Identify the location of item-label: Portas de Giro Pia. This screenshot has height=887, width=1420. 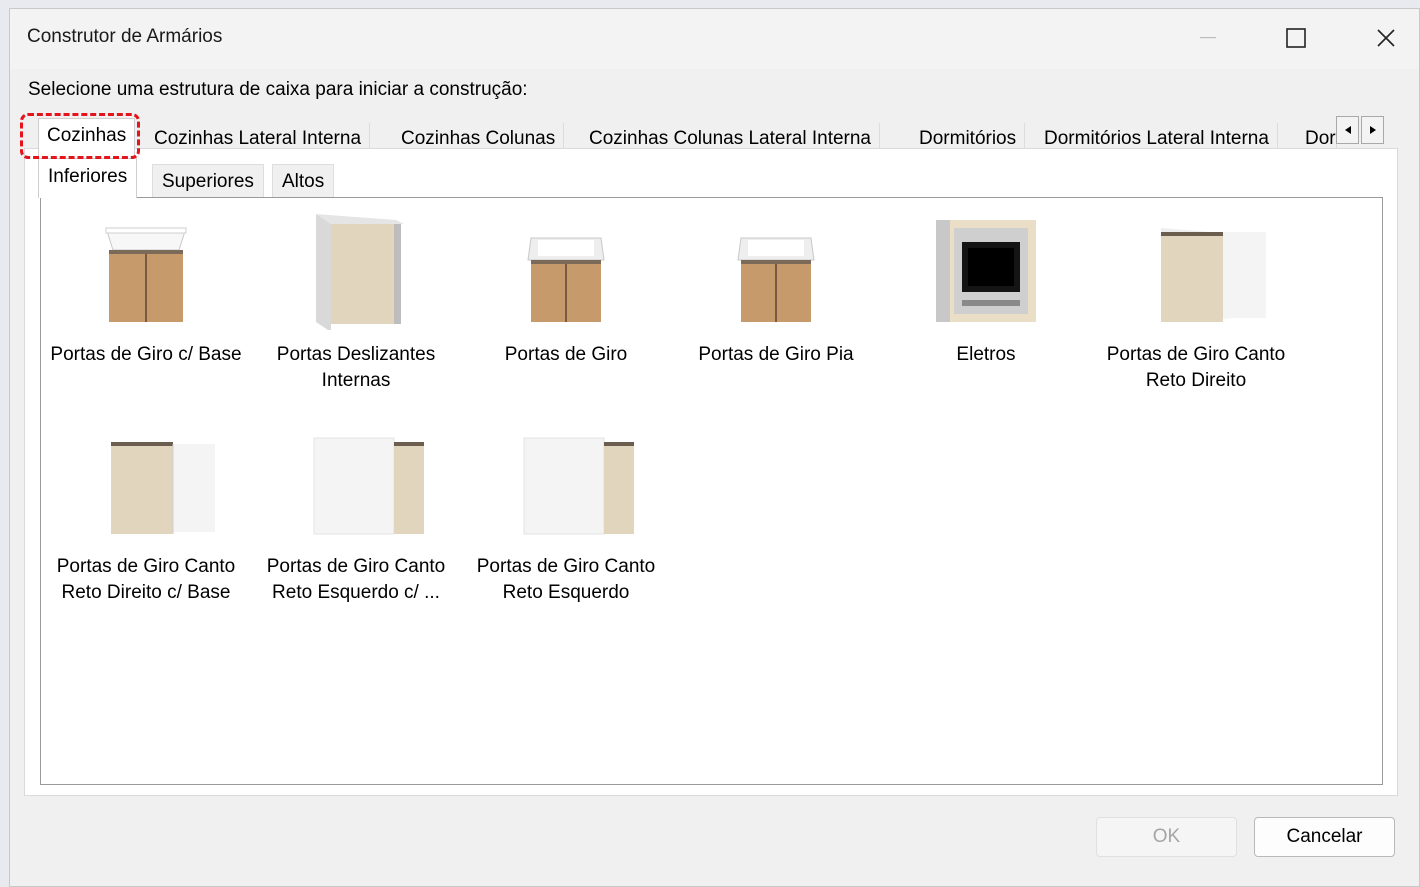
(776, 354).